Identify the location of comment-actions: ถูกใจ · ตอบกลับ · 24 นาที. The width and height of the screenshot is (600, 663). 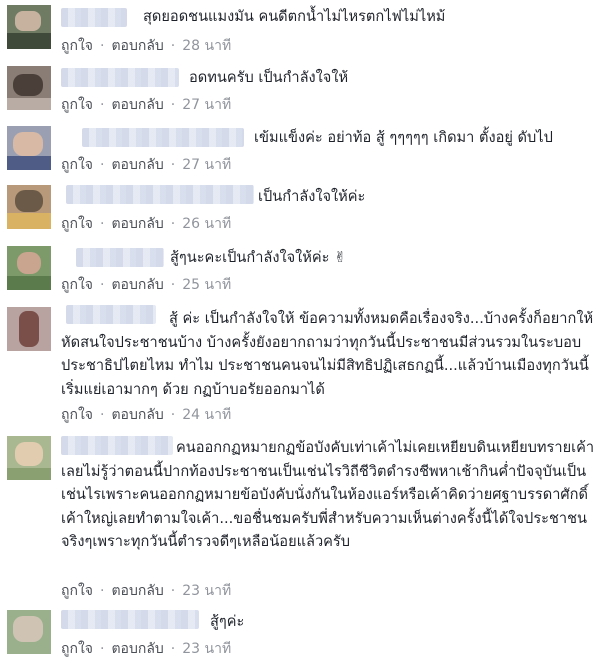
(146, 415).